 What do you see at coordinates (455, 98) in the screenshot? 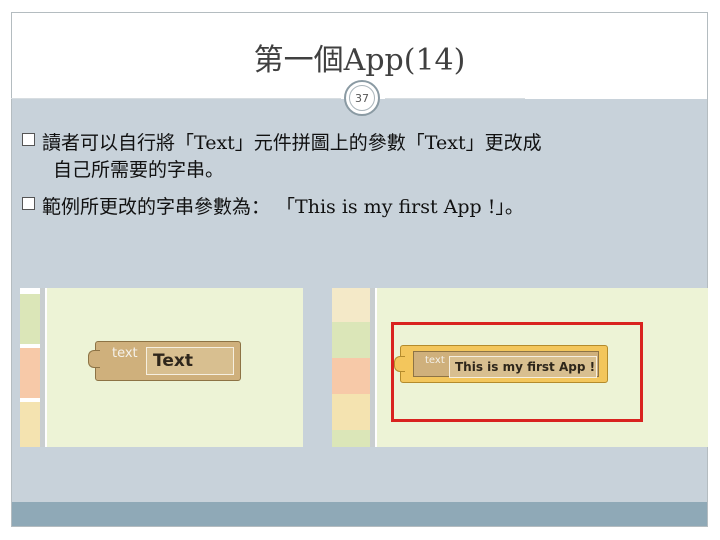
I see `divider-right` at bounding box center [455, 98].